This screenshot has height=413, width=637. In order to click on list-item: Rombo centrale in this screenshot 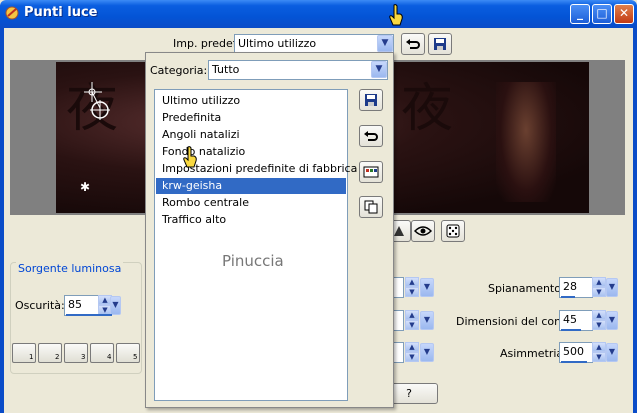, I will do `click(251, 203)`.